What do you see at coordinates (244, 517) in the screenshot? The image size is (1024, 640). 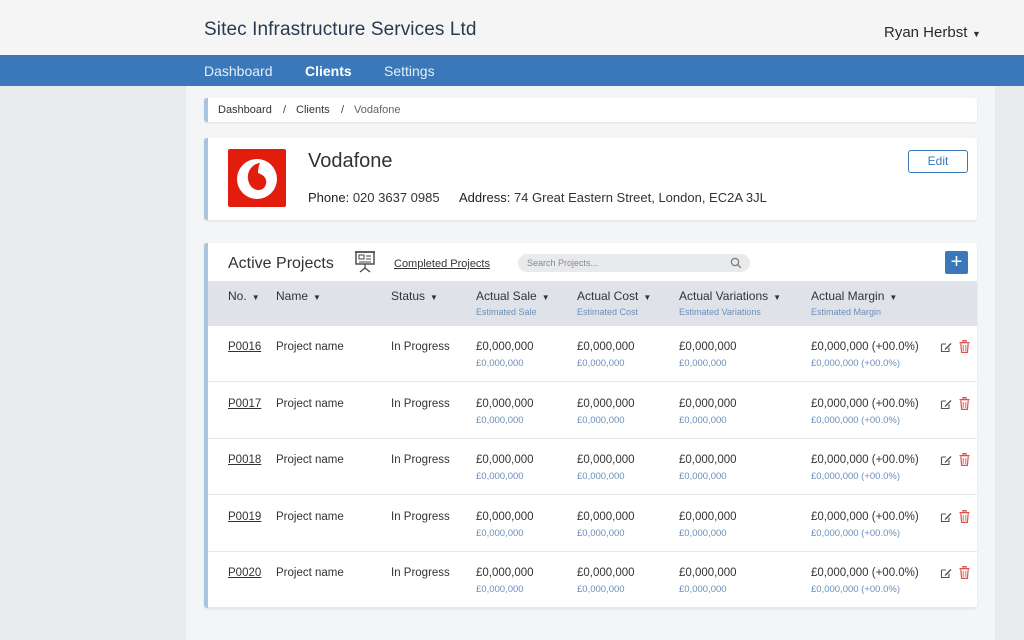 I see `project-number-link: P0019` at bounding box center [244, 517].